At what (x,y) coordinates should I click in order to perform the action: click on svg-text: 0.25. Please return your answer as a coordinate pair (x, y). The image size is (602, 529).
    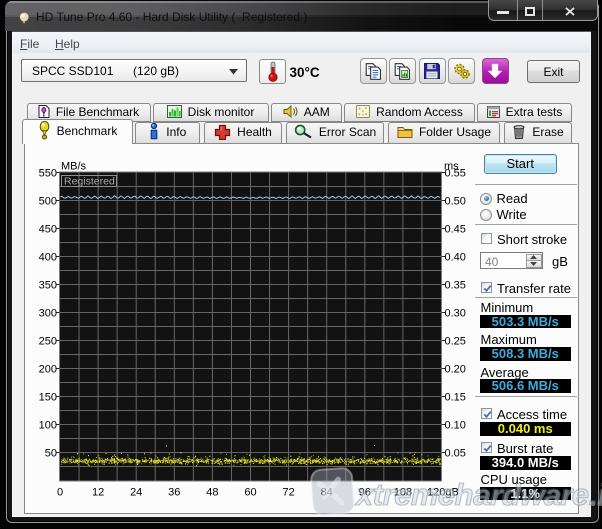
    Looking at the image, I should click on (455, 342).